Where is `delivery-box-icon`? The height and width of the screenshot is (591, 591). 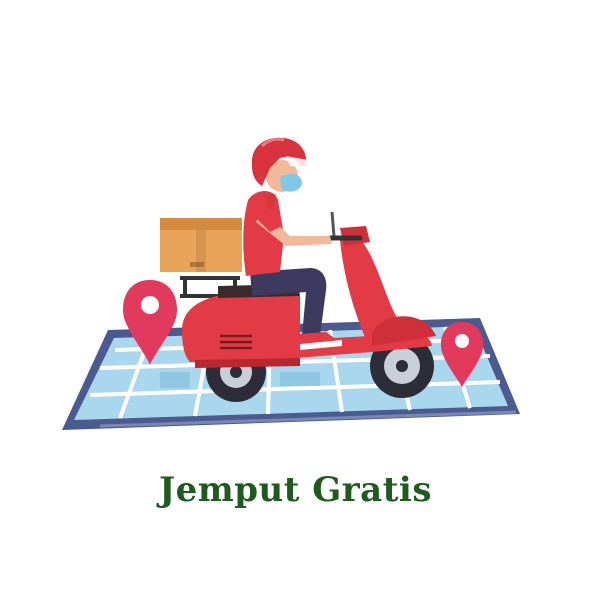
delivery-box-icon is located at coordinates (201, 245).